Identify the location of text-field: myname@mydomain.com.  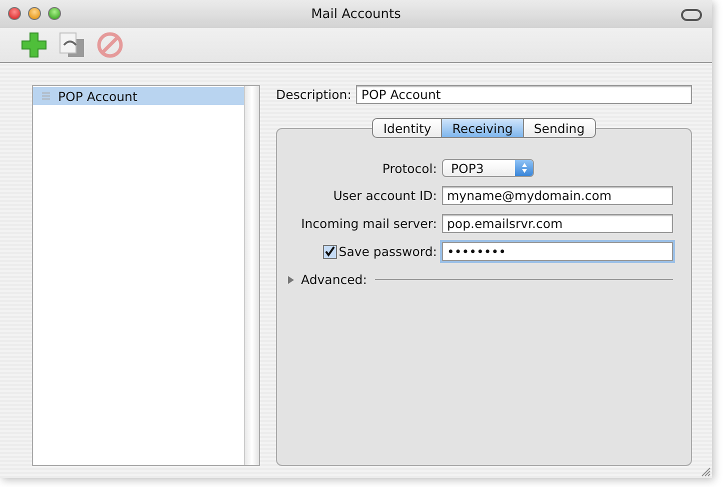
(557, 195).